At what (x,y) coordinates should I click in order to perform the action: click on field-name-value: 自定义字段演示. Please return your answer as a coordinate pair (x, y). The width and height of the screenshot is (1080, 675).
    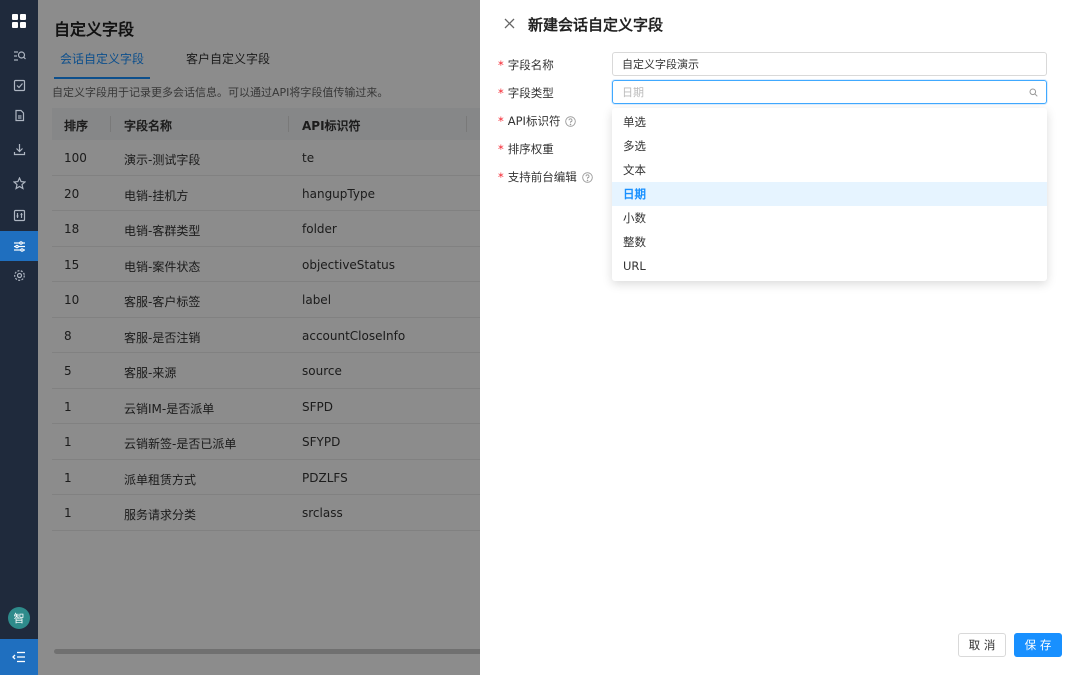
    Looking at the image, I should click on (660, 64).